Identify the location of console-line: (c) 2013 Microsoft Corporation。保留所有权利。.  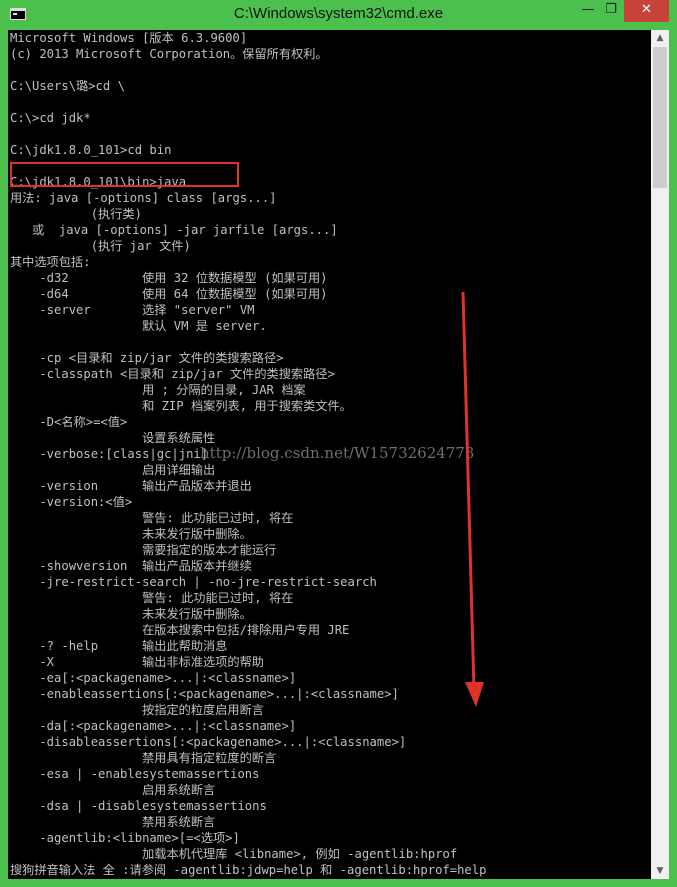
(169, 54).